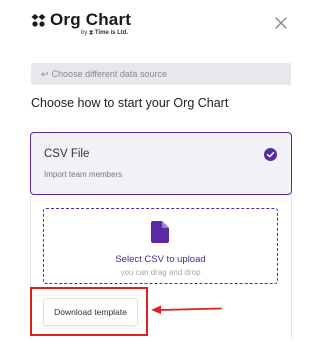 This screenshot has width=322, height=349. I want to click on logo-byline: by ⧗ Time is Ltd., so click(104, 33).